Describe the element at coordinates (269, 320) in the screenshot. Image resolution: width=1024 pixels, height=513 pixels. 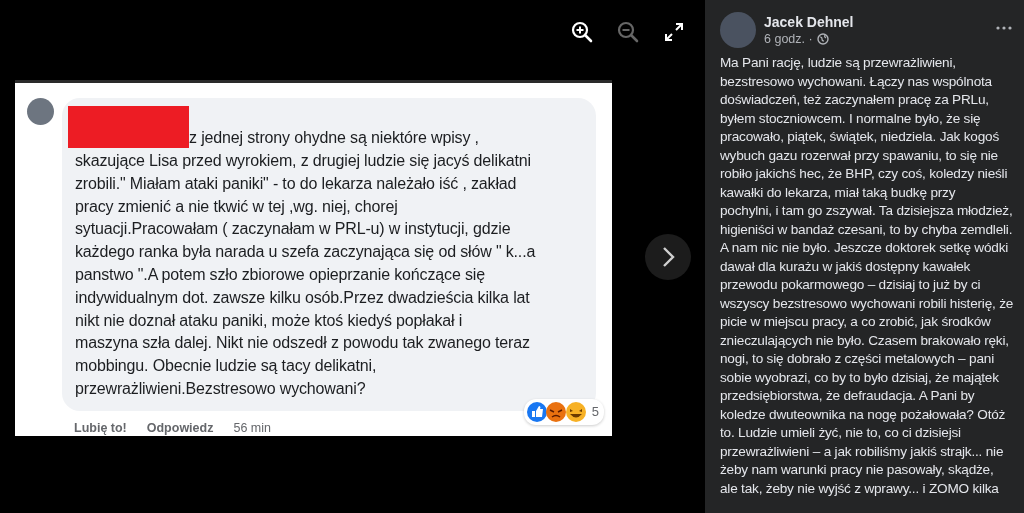
I see `comment-text-line: nikt nie doznał ataku paniki, może ktoś kiedyś popłakał i` at that location.